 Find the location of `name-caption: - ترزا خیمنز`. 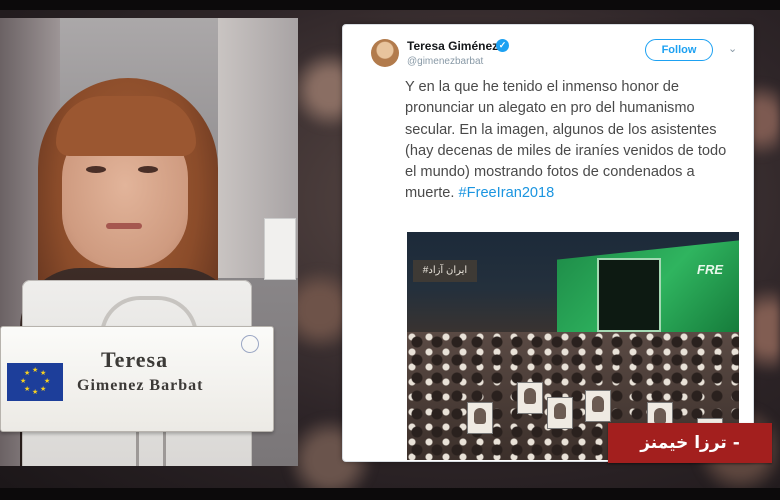

name-caption: - ترزا خیمنز is located at coordinates (690, 443).